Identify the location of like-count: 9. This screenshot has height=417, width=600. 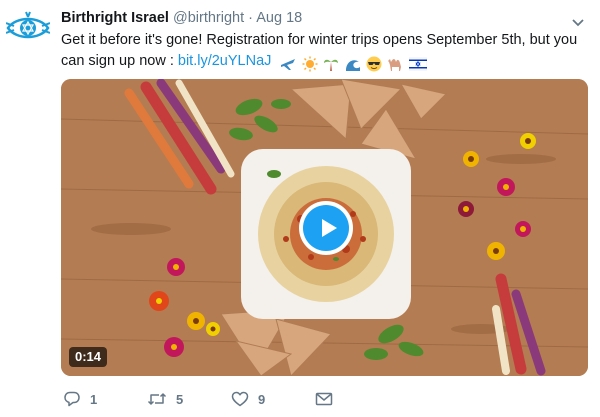
(262, 399).